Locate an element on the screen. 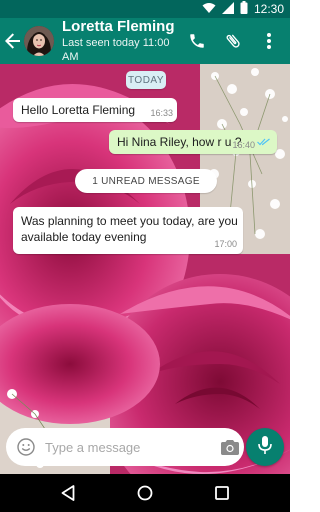 This screenshot has height=512, width=320. camera-icon is located at coordinates (230, 447).